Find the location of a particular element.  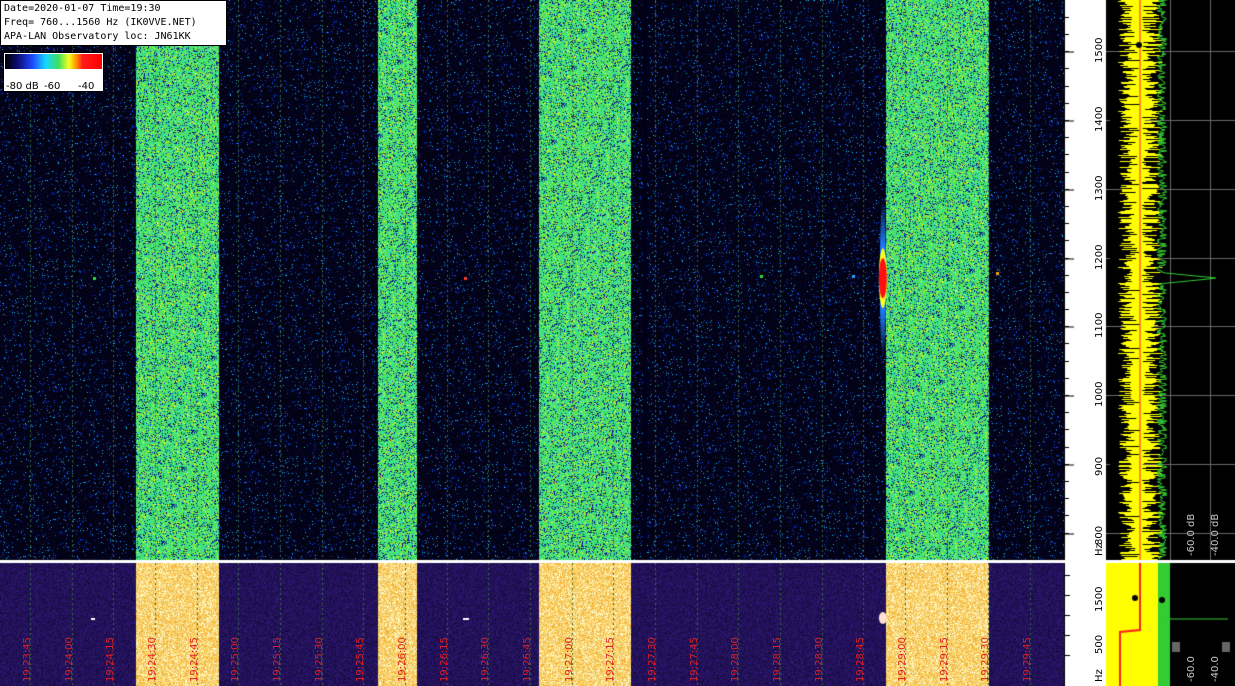

bottom-y-unit-label: Hz is located at coordinates (1099, 675).